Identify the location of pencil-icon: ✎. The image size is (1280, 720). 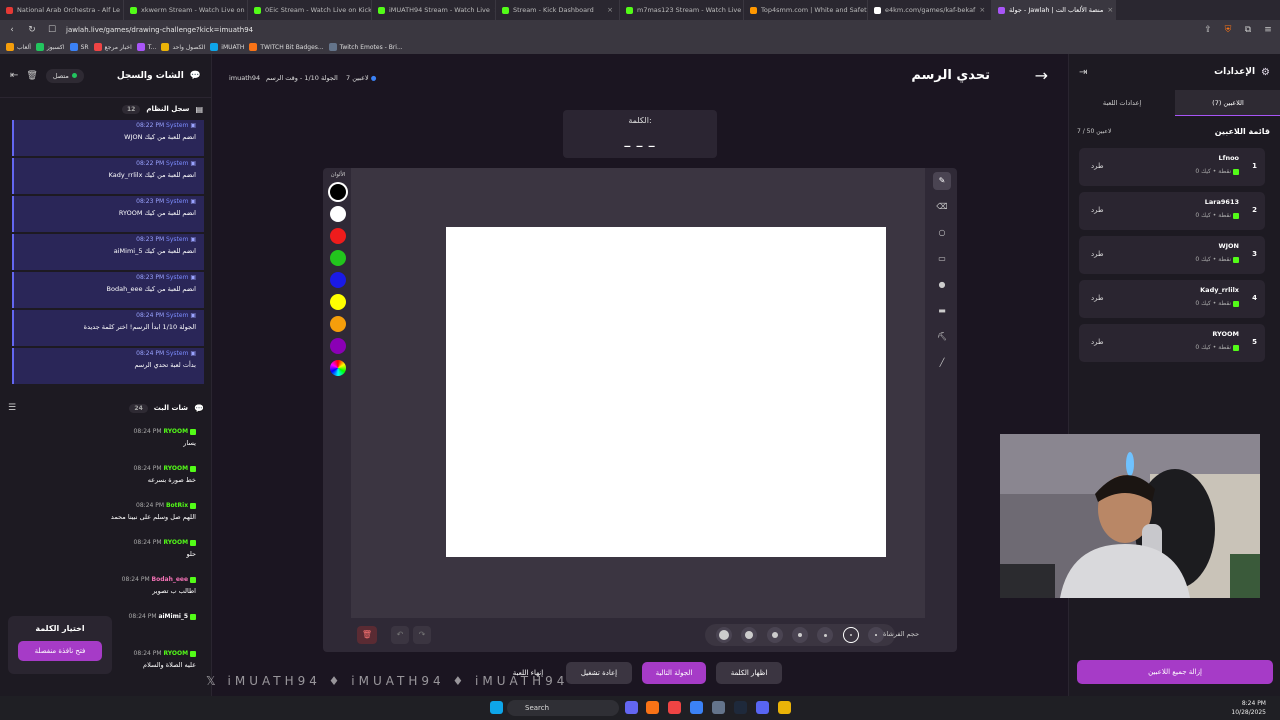
(942, 181).